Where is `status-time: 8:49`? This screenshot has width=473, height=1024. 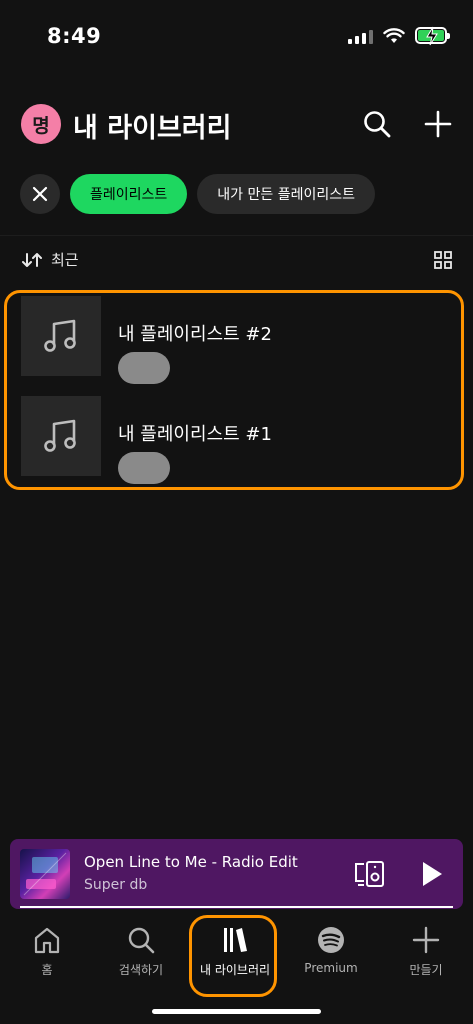
status-time: 8:49 is located at coordinates (74, 36).